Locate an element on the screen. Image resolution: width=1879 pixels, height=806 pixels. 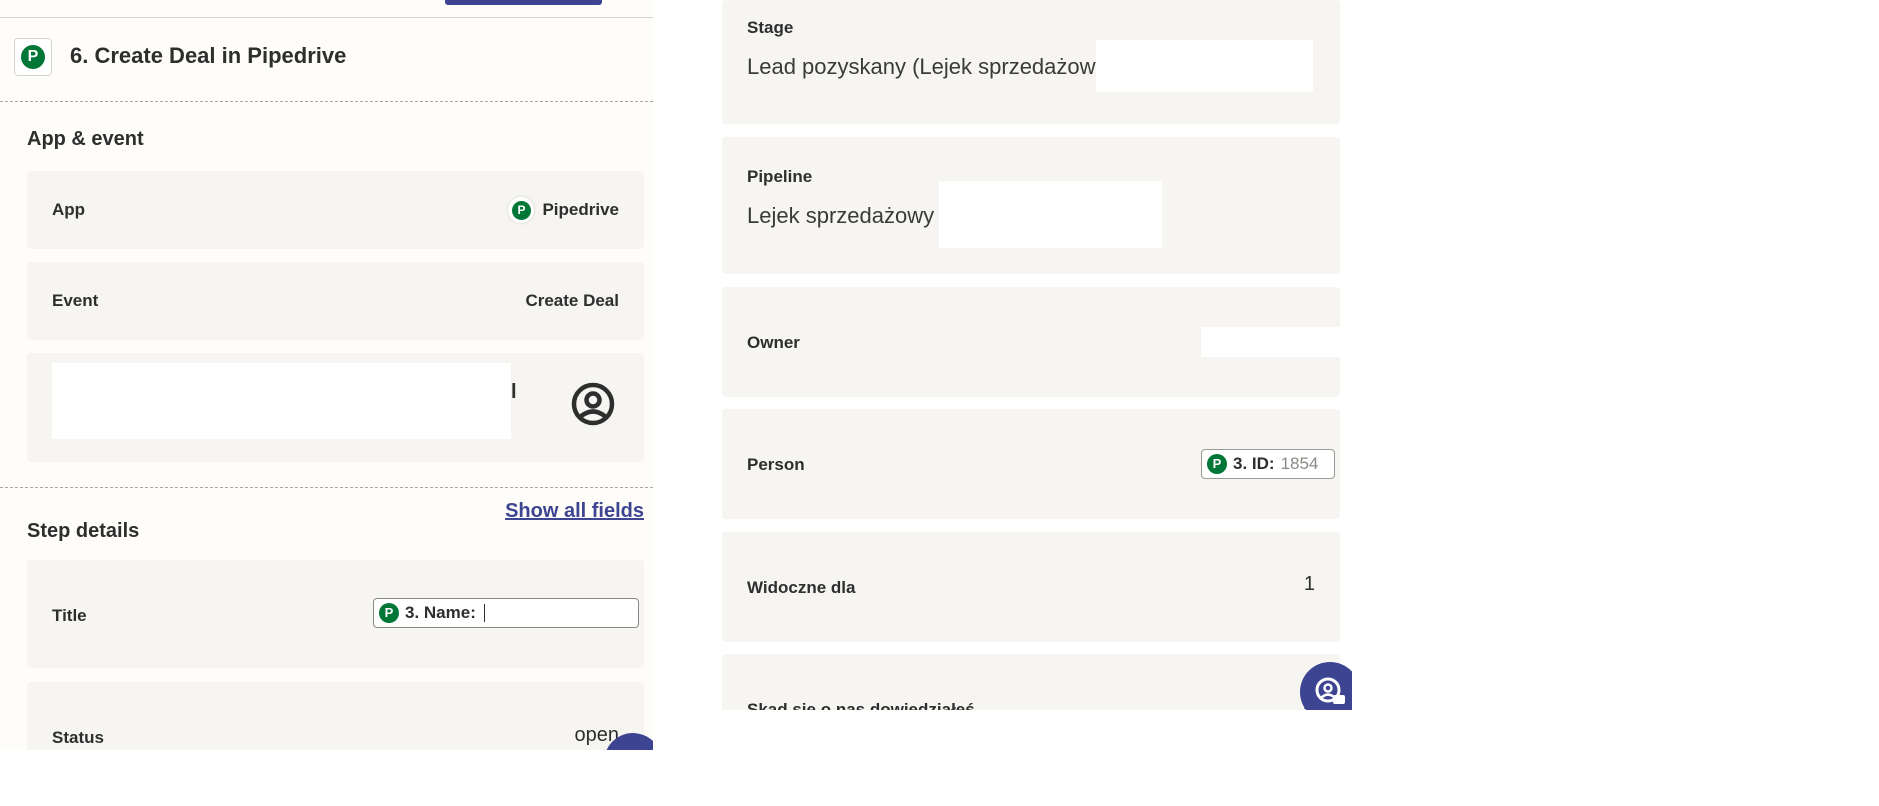
step-title: 6. Create Deal in Pipedrive is located at coordinates (208, 55).